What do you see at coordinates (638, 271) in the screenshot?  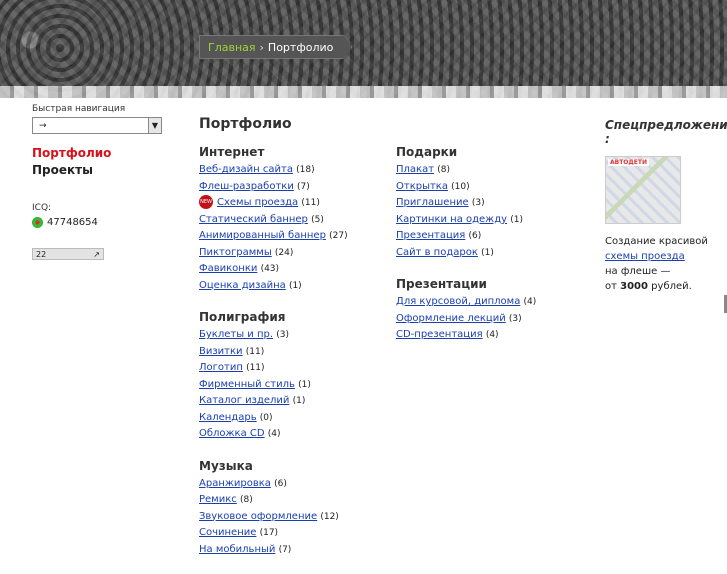 I see `offer-text-2: на флеше —` at bounding box center [638, 271].